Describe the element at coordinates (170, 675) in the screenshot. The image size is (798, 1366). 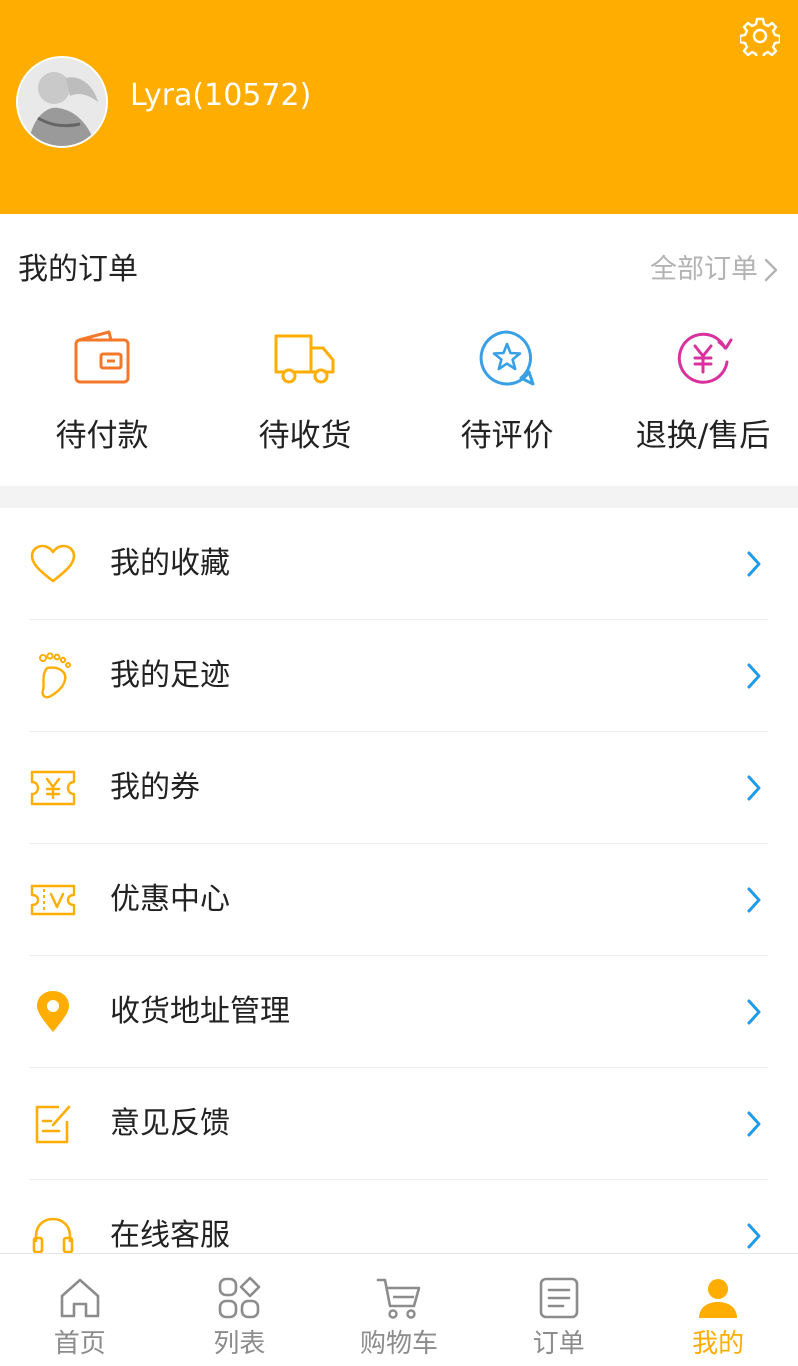
I see `menu-item-label: 我的足迹` at that location.